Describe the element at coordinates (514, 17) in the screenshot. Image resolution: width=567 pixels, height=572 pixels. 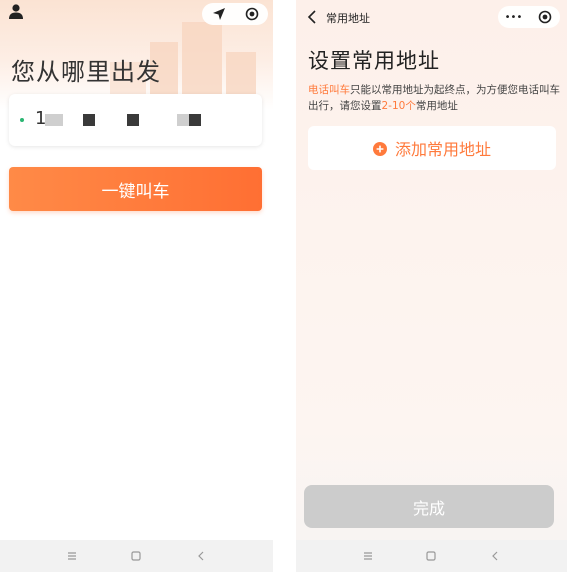
I see `more-dots-icon: •••` at that location.